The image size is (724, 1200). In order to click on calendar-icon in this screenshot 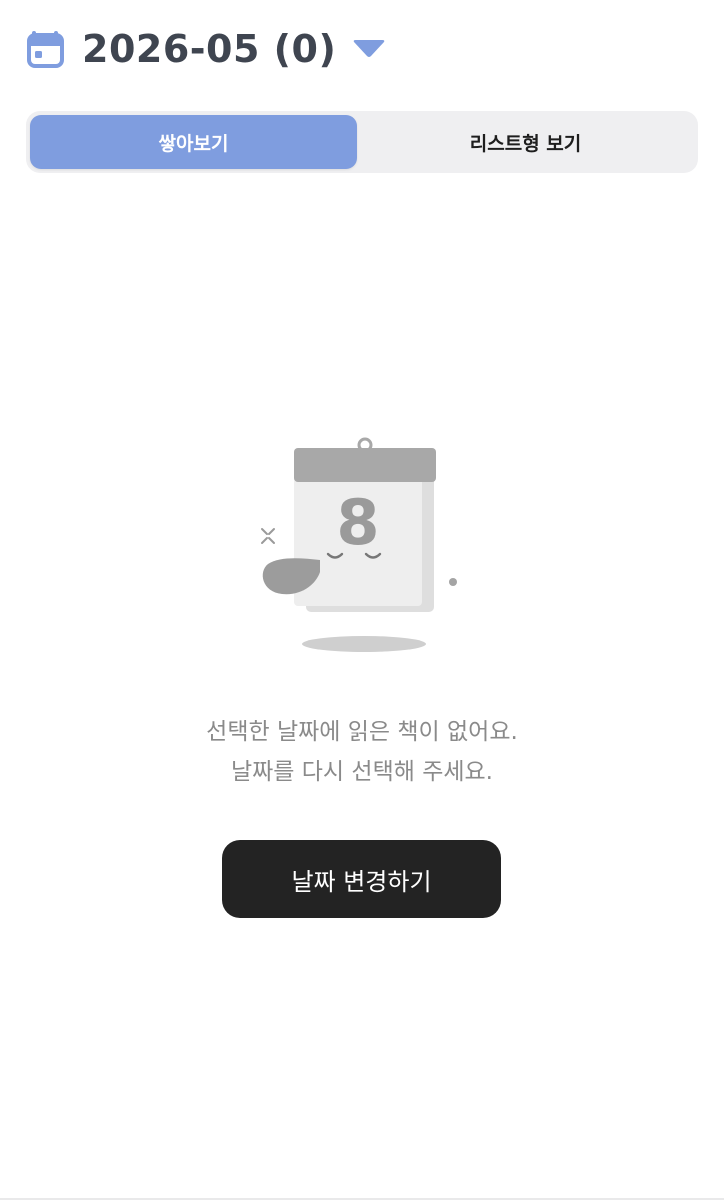, I will do `click(45, 49)`.